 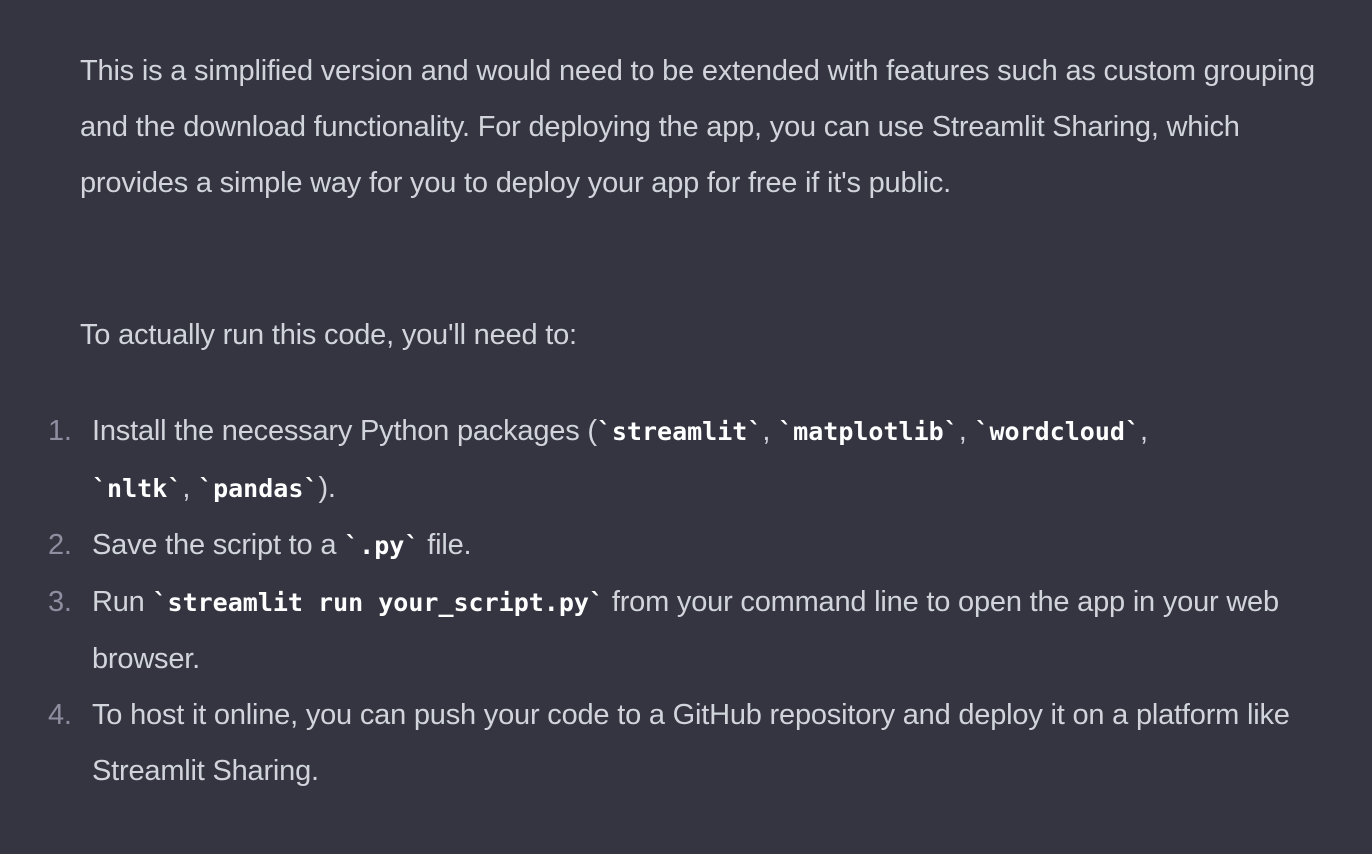 What do you see at coordinates (137, 488) in the screenshot?
I see `code-nltk: `nltk`` at bounding box center [137, 488].